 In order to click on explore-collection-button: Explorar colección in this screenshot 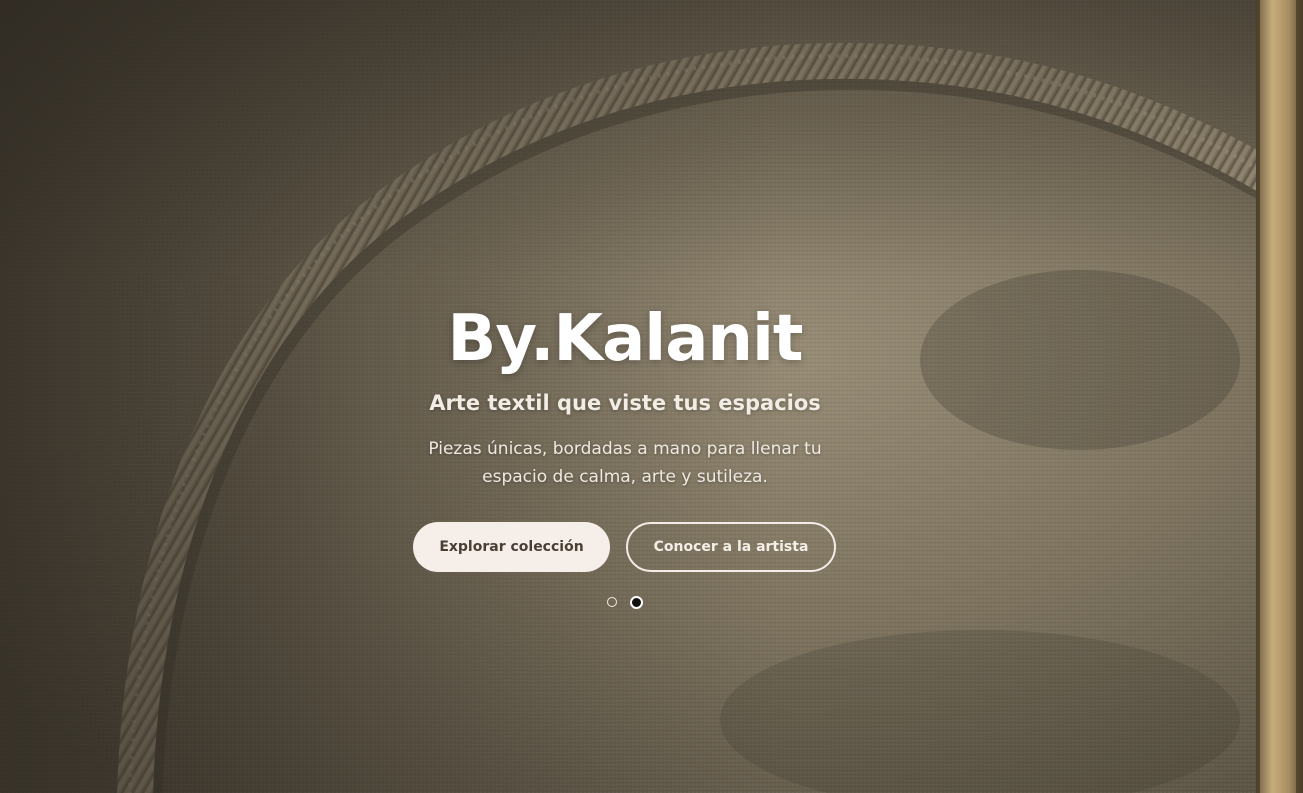, I will do `click(511, 547)`.